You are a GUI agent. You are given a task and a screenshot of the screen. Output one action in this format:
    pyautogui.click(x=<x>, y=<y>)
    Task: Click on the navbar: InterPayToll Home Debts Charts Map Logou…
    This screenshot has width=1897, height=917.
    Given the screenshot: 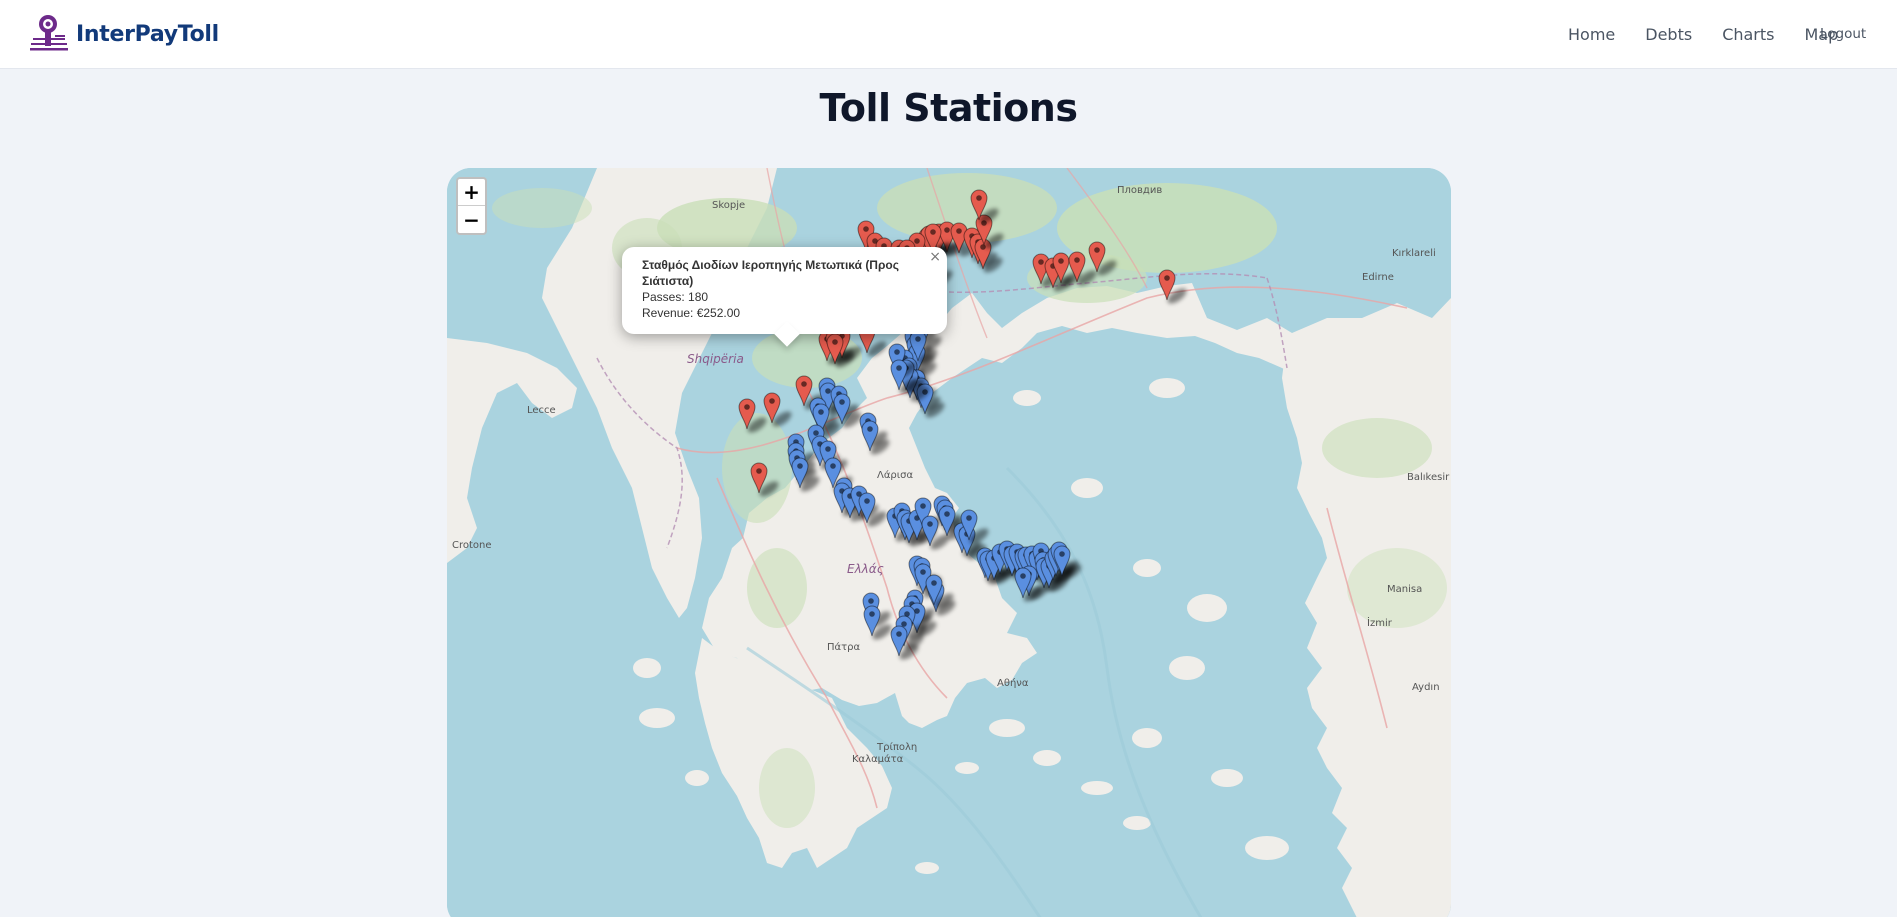 What is the action you would take?
    pyautogui.click(x=948, y=34)
    